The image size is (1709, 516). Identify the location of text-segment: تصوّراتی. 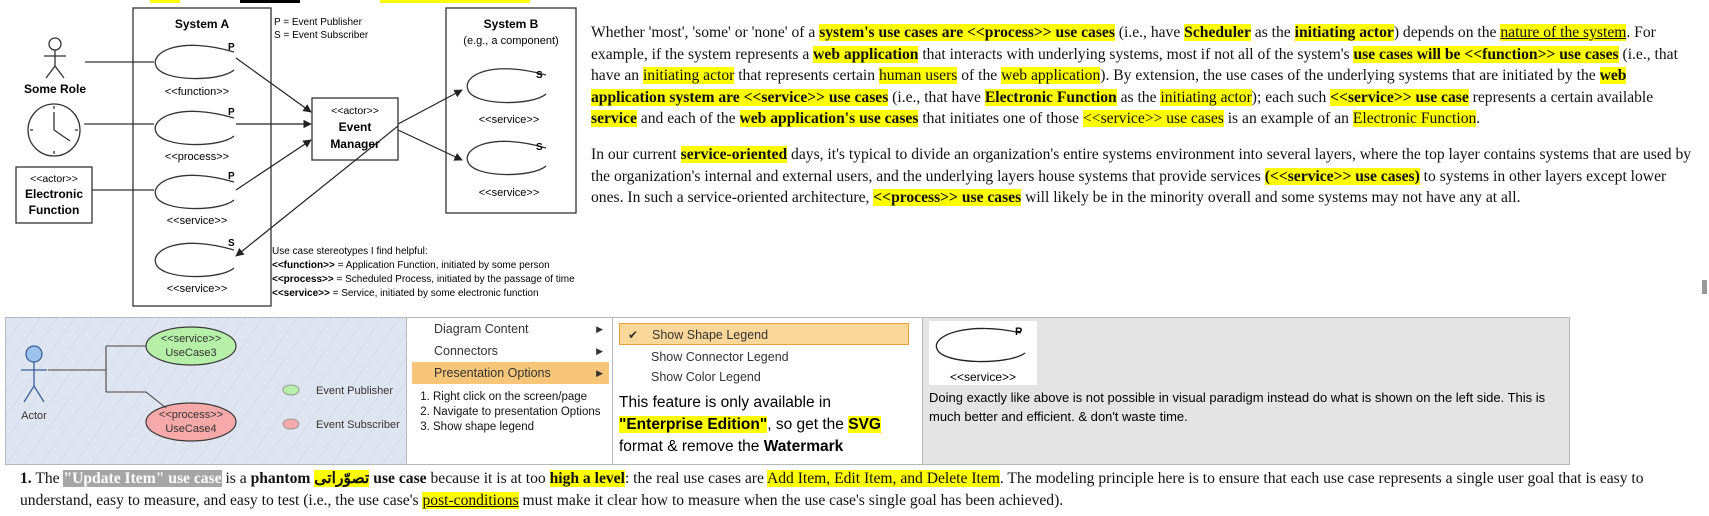
(342, 478).